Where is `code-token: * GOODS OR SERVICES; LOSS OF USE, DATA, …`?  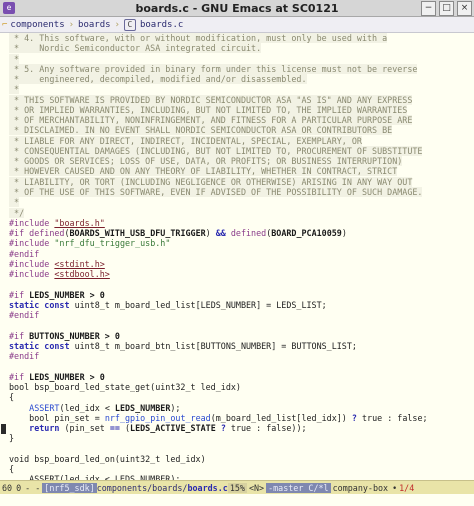
code-token: * GOODS OR SERVICES; LOSS OF USE, DATA, … is located at coordinates (206, 161).